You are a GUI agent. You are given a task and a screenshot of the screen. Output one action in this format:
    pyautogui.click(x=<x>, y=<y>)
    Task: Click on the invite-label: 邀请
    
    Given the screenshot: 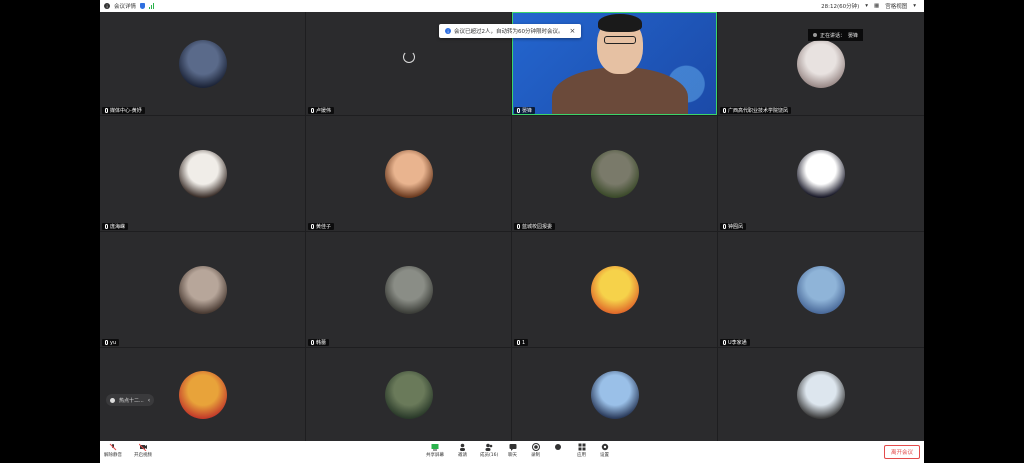 What is the action you would take?
    pyautogui.click(x=462, y=455)
    